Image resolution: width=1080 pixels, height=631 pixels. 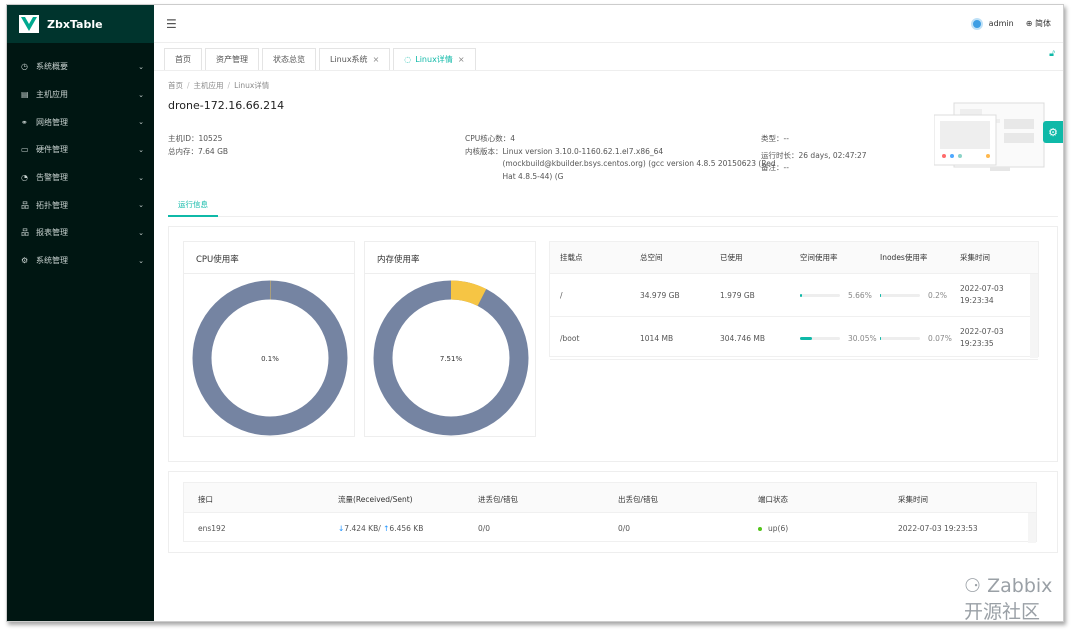 I want to click on total-mem-label: 总内存：, so click(x=183, y=151).